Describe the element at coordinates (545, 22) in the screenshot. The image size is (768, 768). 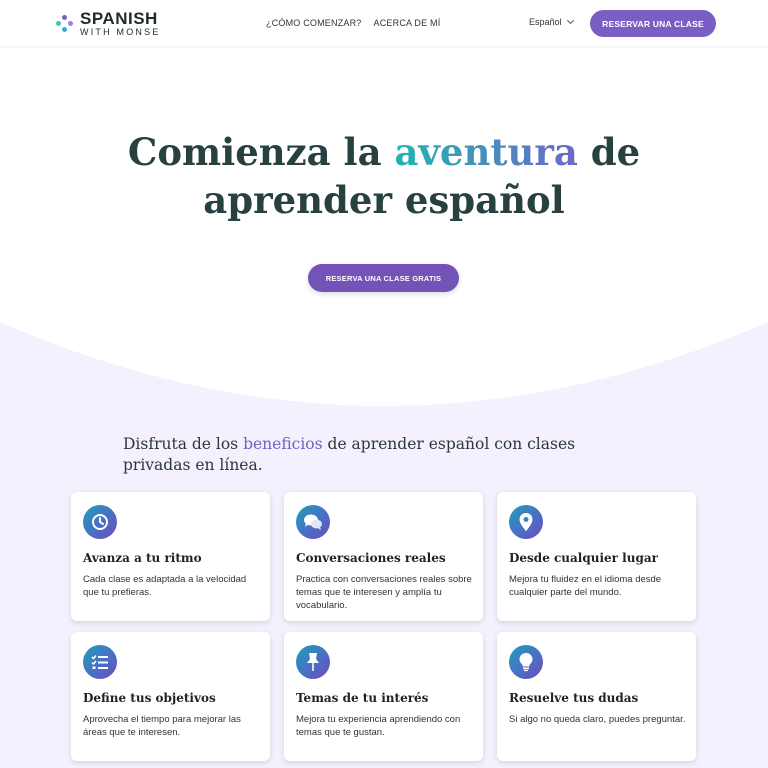
I see `language-label: Español` at that location.